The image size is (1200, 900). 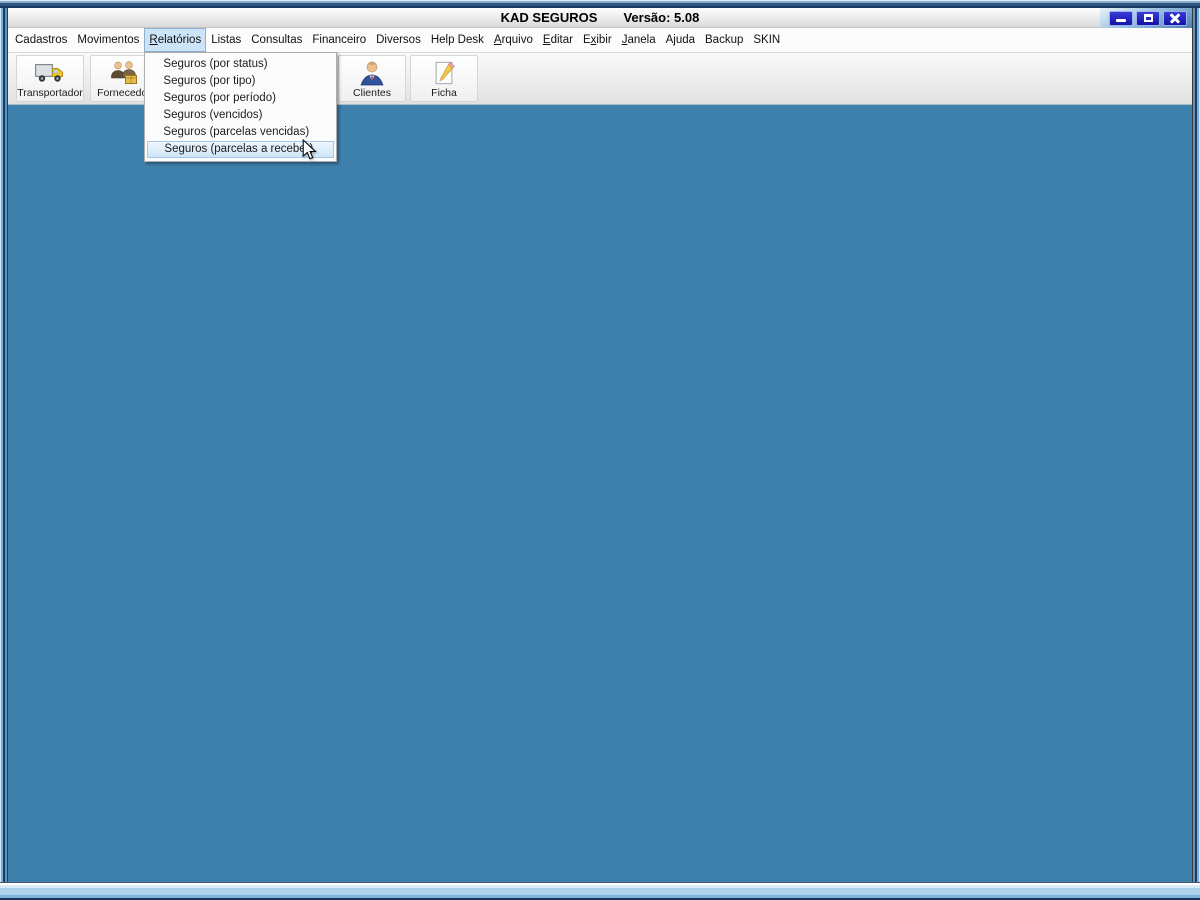 I want to click on maximize-button, so click(x=1148, y=18).